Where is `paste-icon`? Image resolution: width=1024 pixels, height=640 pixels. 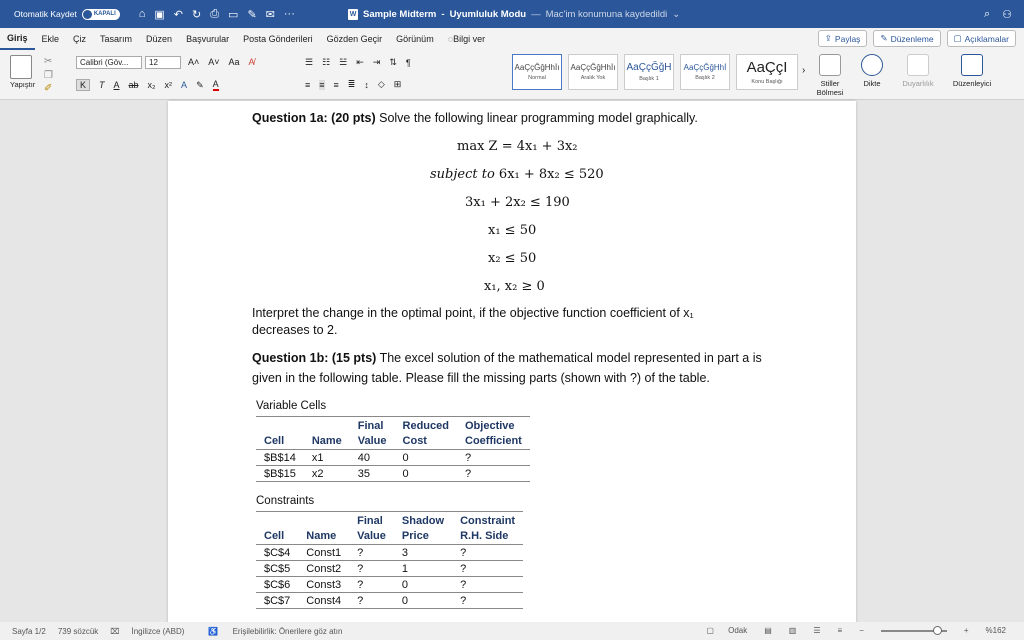
paste-icon is located at coordinates (21, 67).